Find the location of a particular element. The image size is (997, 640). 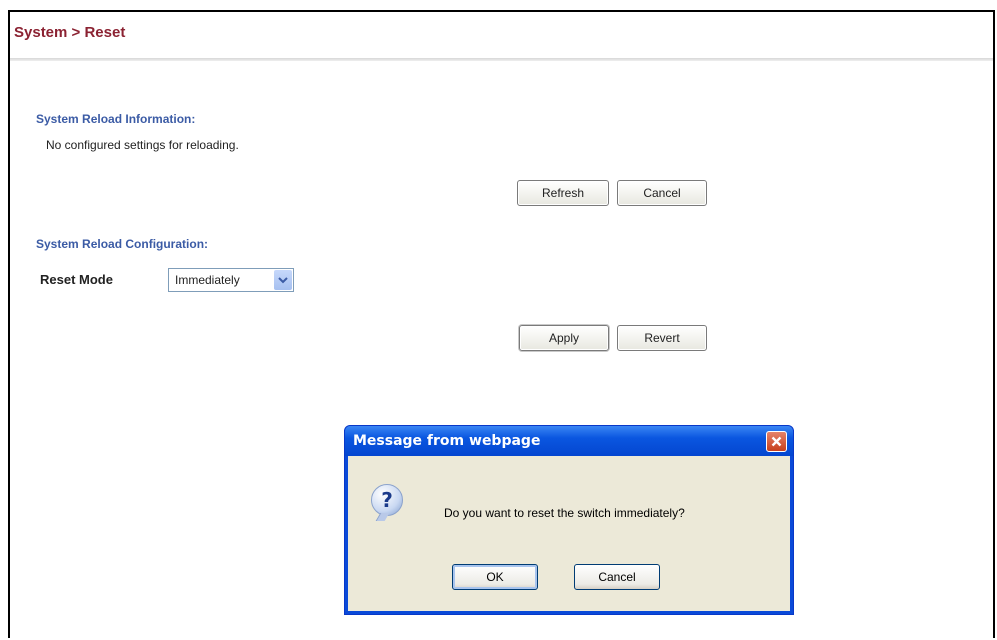

refresh-button: Refresh is located at coordinates (563, 193).